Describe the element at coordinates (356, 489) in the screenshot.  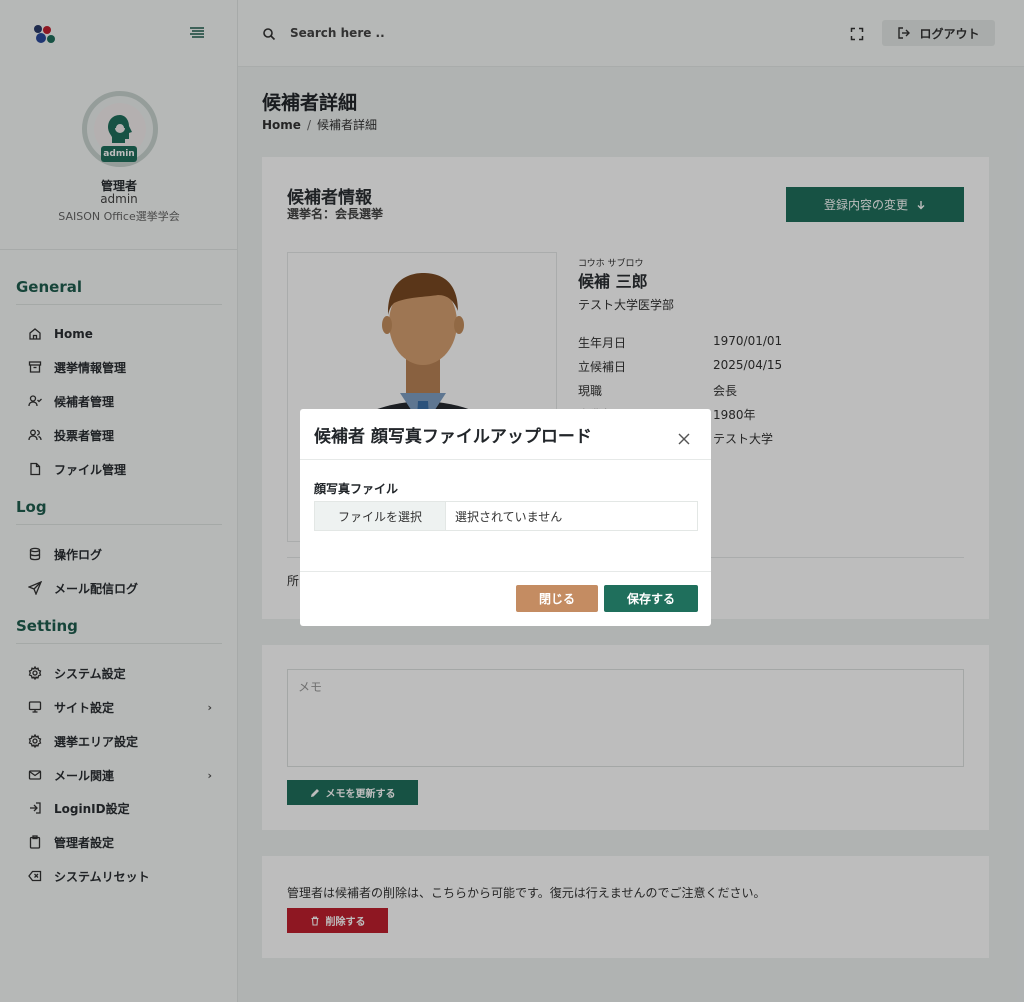
I see `photo-file-label: 顔写真ファイル` at that location.